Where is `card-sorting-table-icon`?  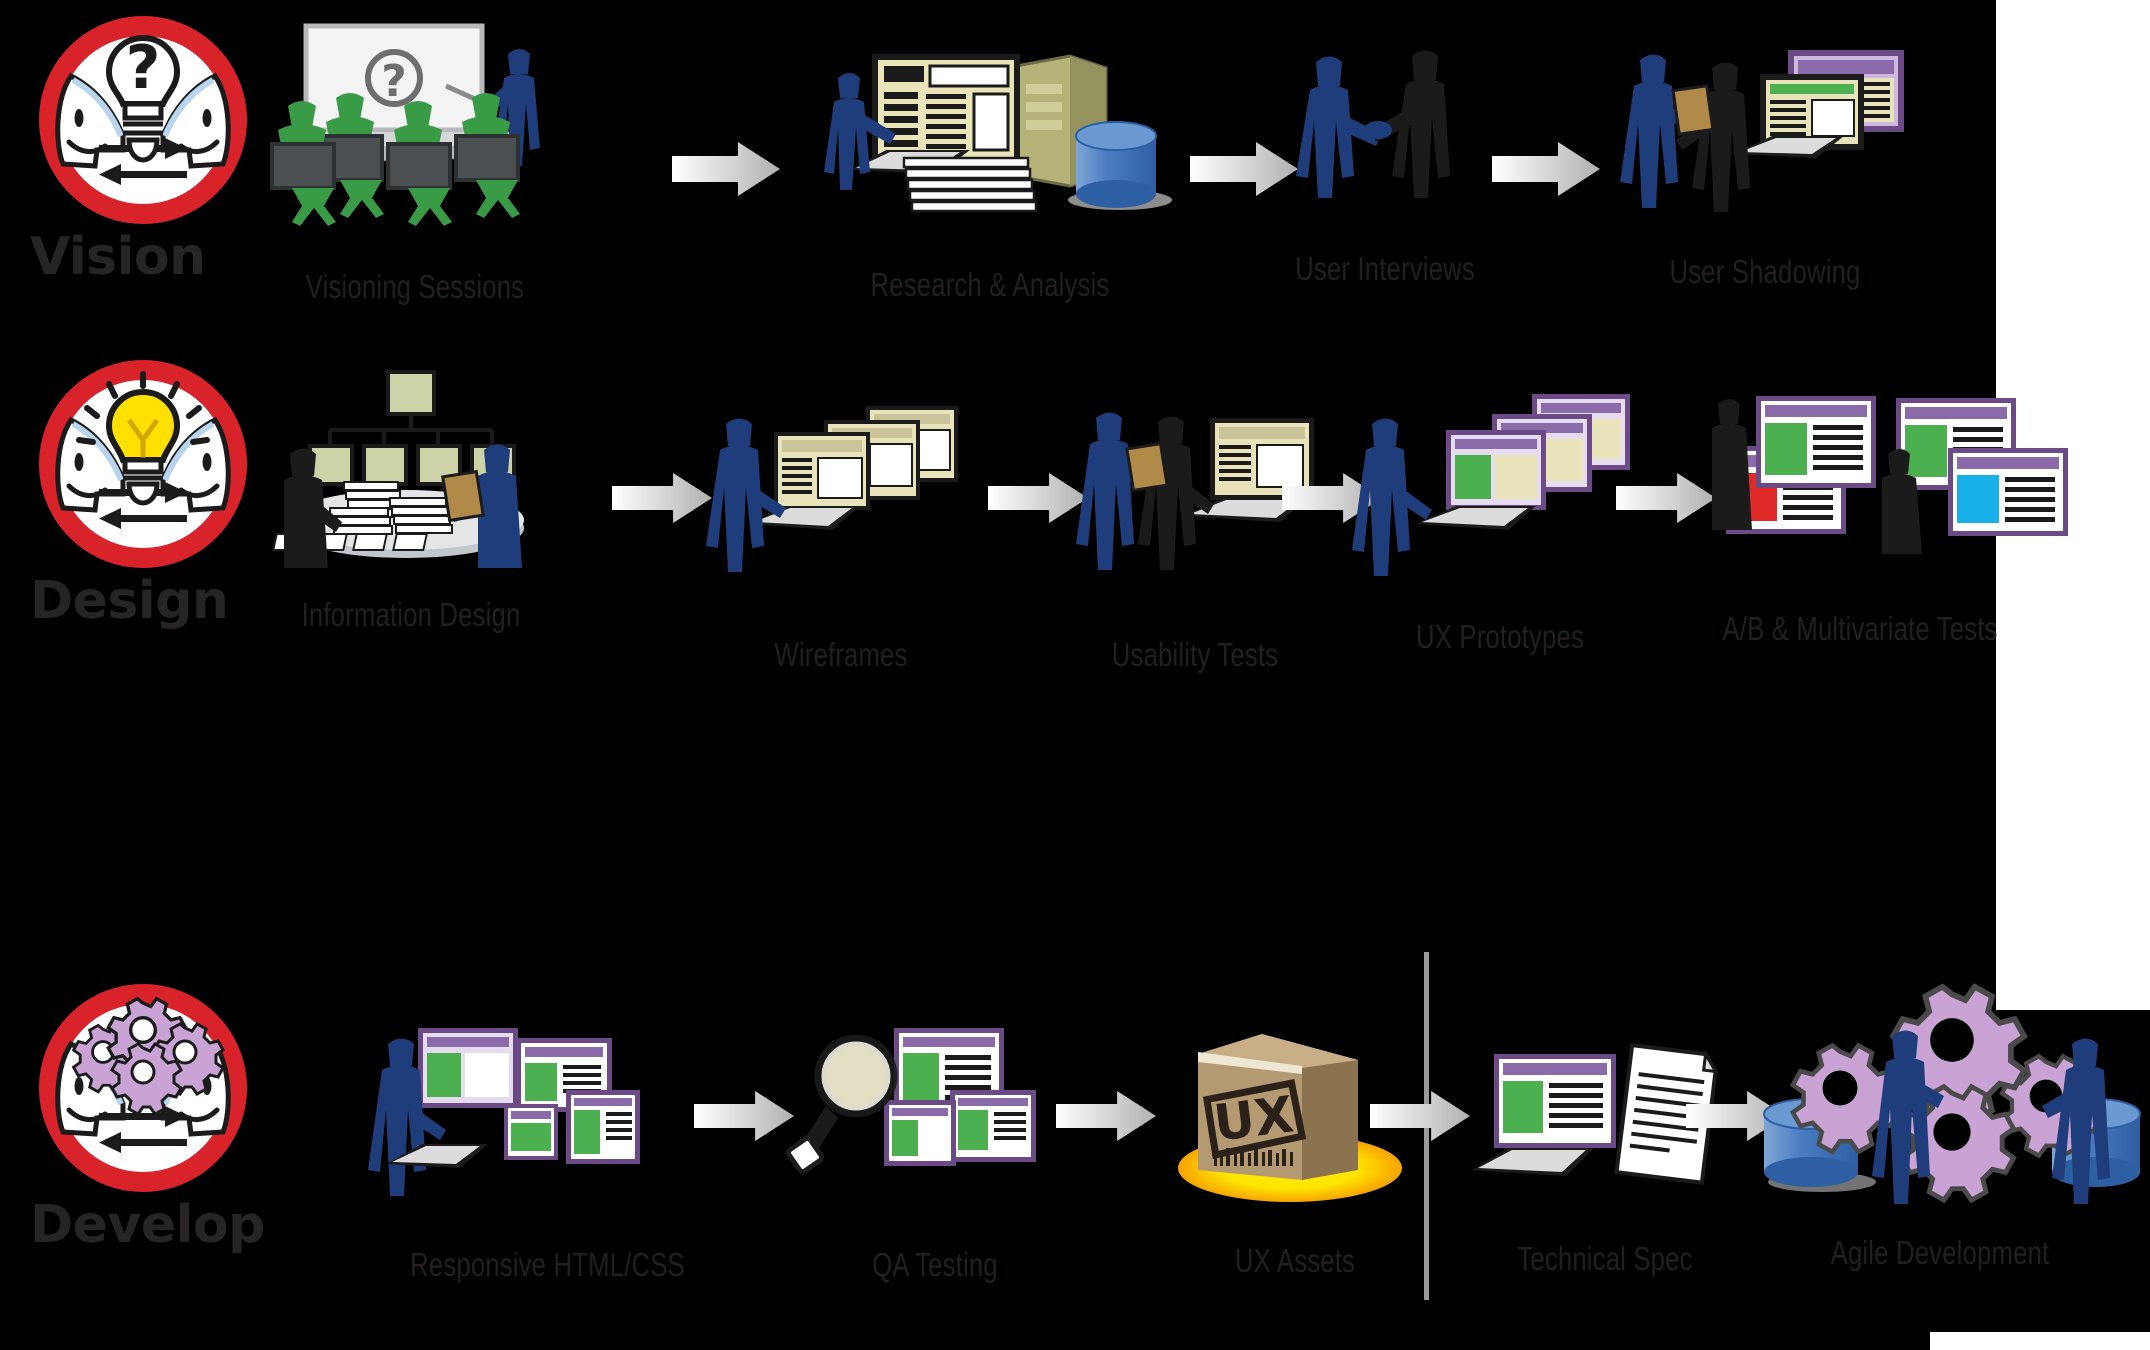 card-sorting-table-icon is located at coordinates (411, 468).